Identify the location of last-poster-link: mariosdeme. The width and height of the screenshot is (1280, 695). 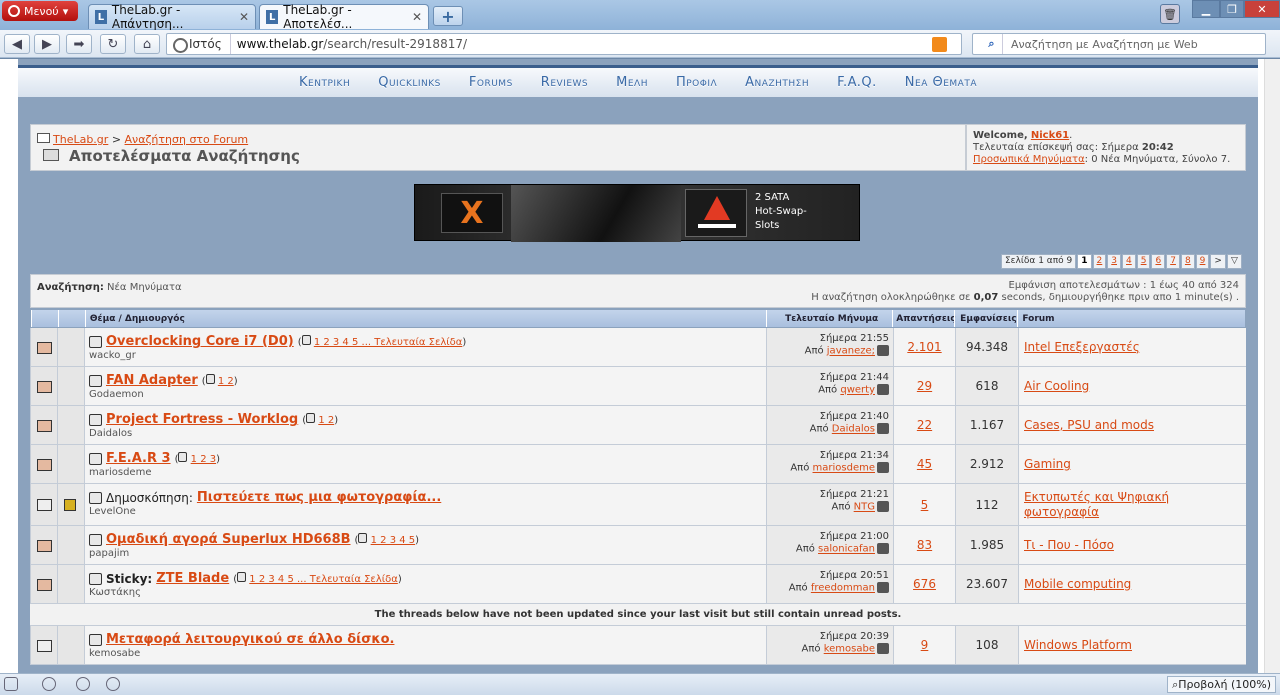
(844, 468).